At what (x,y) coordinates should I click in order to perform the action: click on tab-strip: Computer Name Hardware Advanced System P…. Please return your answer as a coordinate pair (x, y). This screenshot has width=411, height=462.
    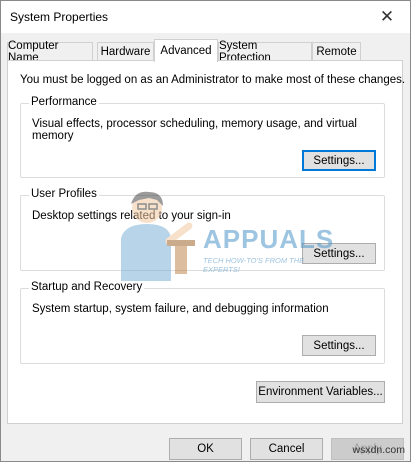
    Looking at the image, I should click on (206, 51).